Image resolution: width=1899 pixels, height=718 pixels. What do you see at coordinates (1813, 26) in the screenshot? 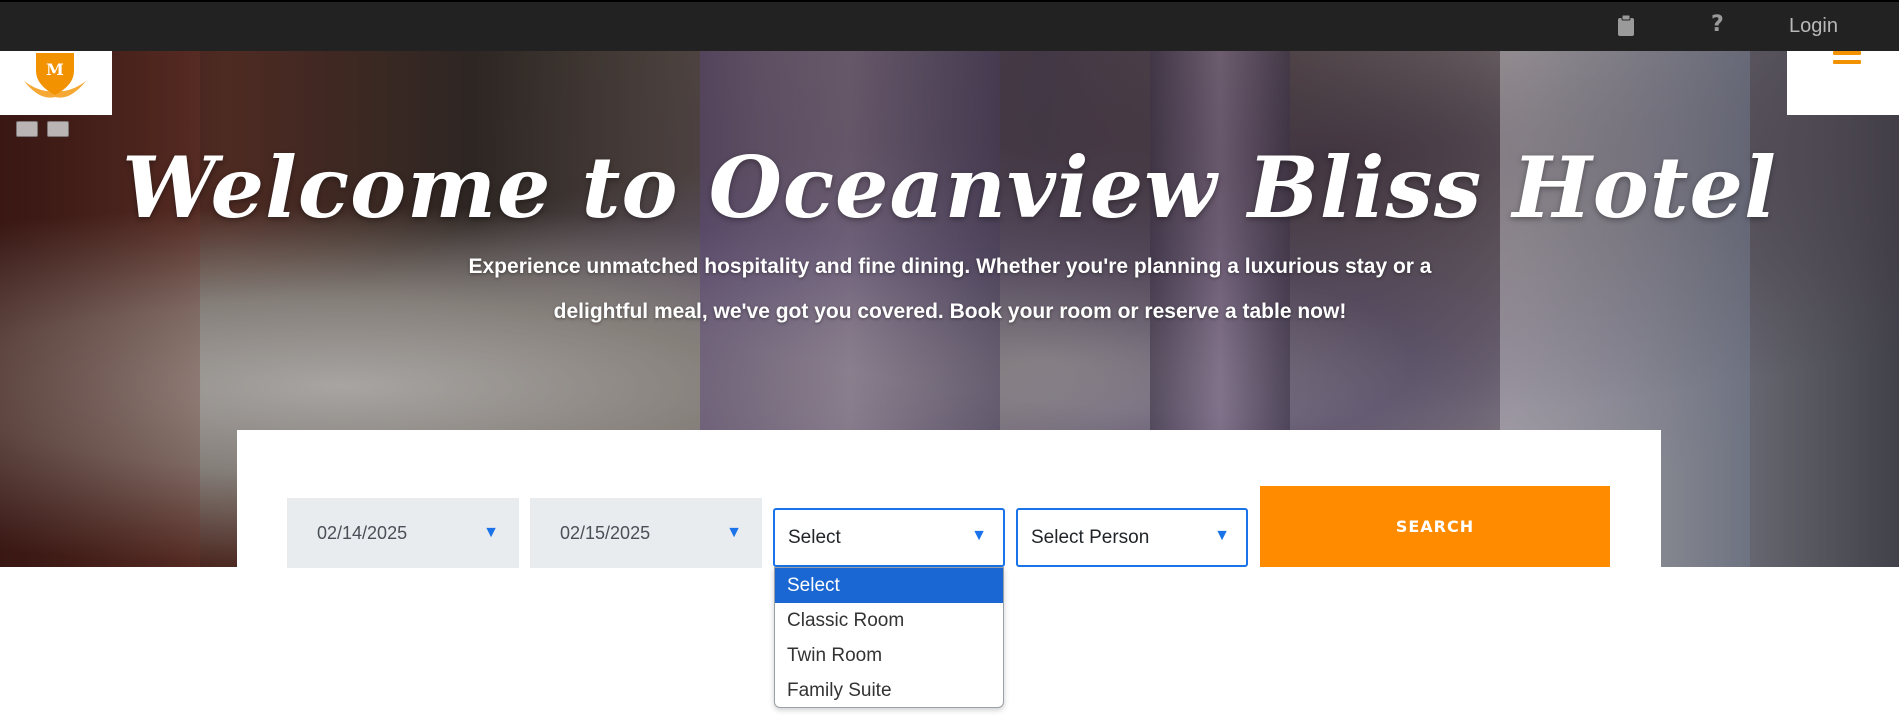
I see `login-link: Login` at bounding box center [1813, 26].